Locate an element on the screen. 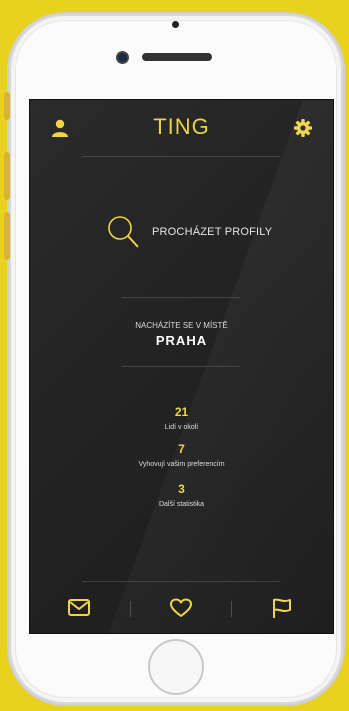 The image size is (349, 711). tabbar-divider is located at coordinates (181, 581).